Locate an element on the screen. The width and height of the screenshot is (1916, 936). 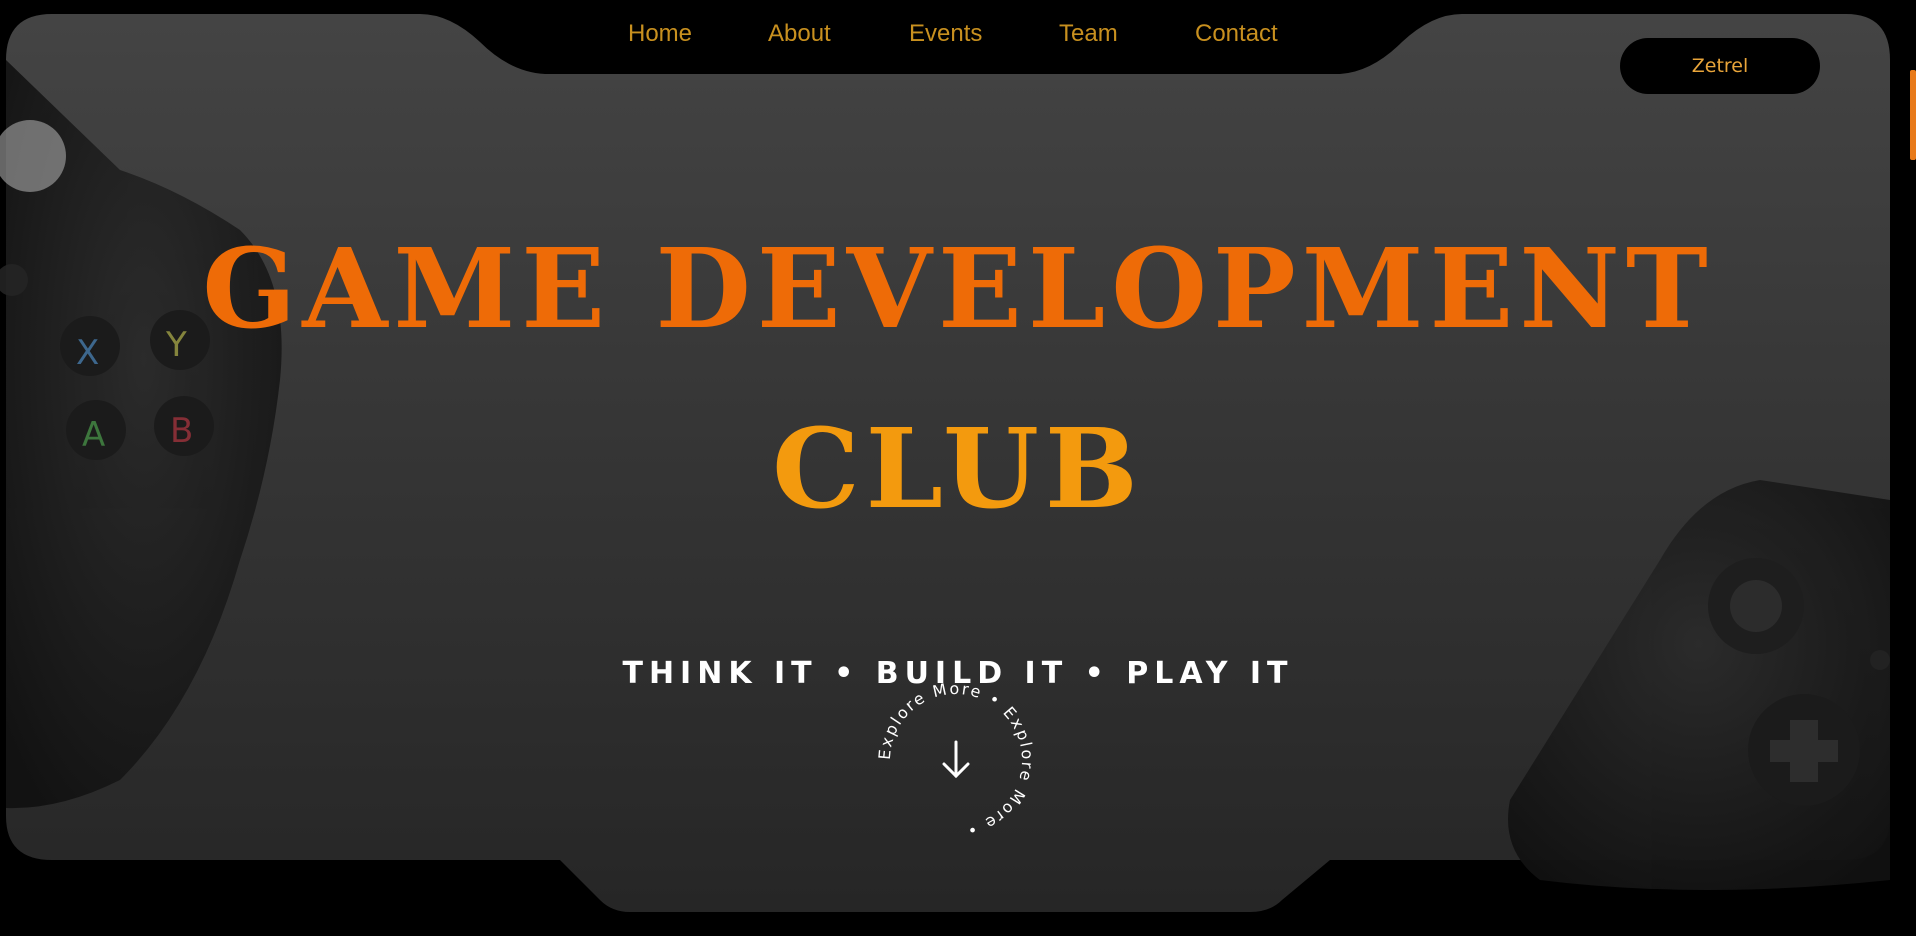
nav-link-team: Team is located at coordinates (1088, 34).